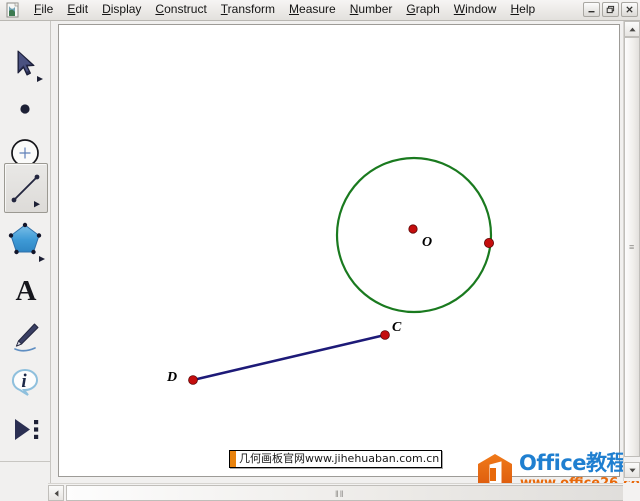  Describe the element at coordinates (25, 461) in the screenshot. I see `toolbar-divider` at that location.